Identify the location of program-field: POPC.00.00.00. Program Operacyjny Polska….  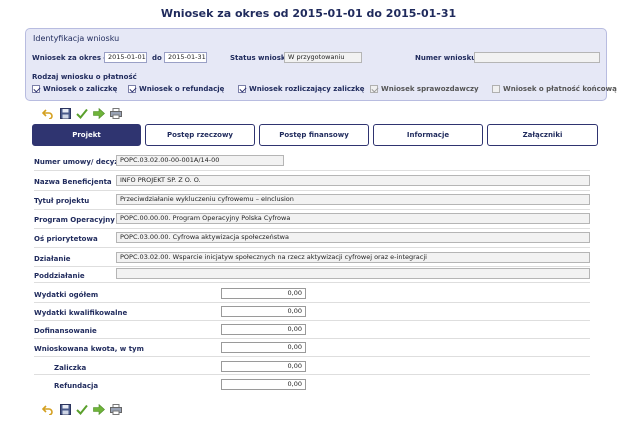
(353, 218).